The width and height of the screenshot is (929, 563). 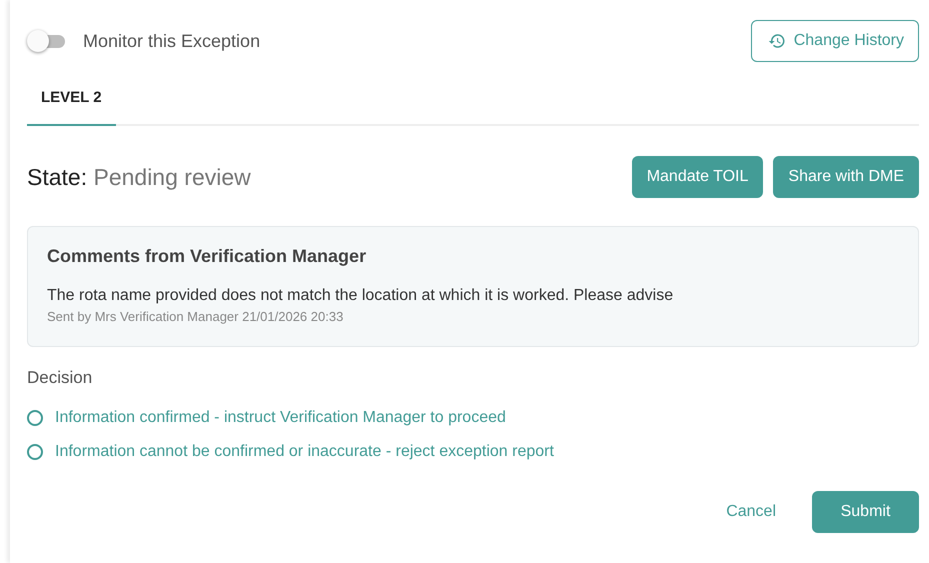 What do you see at coordinates (280, 418) in the screenshot?
I see `option-label: Information confirmed - instruct Verification Manager to proceed` at bounding box center [280, 418].